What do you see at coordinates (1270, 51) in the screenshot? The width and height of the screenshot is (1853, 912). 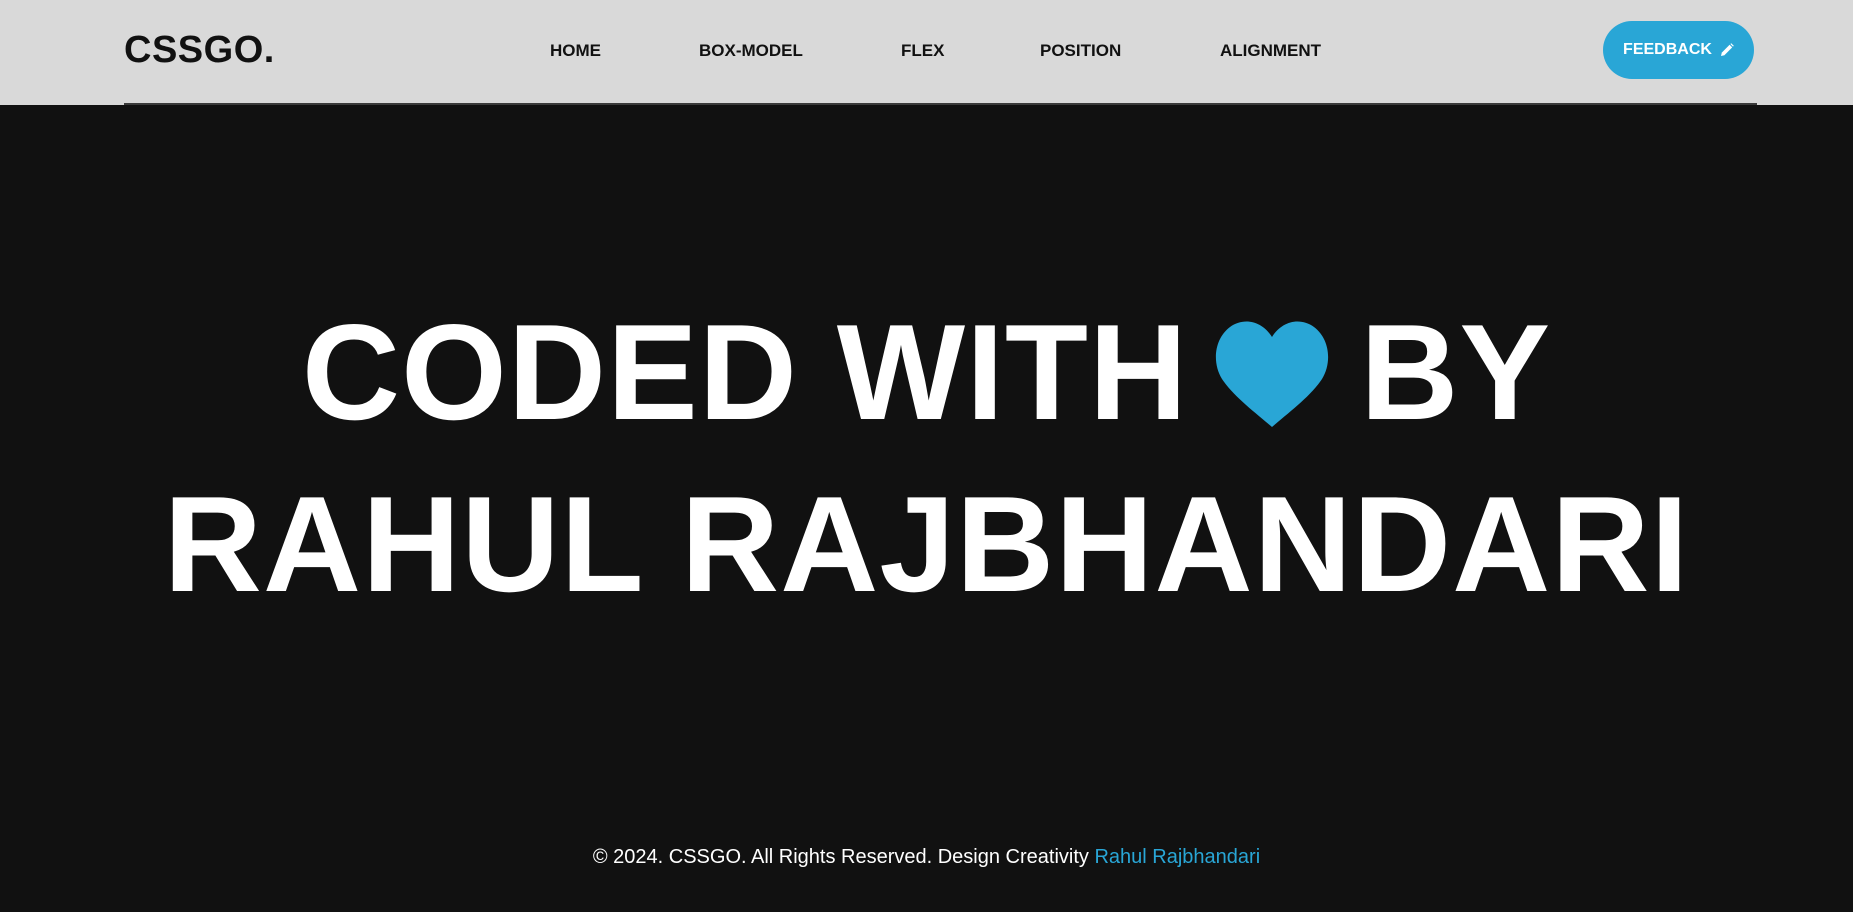 I see `nav-alignment: ALIGNMENT` at bounding box center [1270, 51].